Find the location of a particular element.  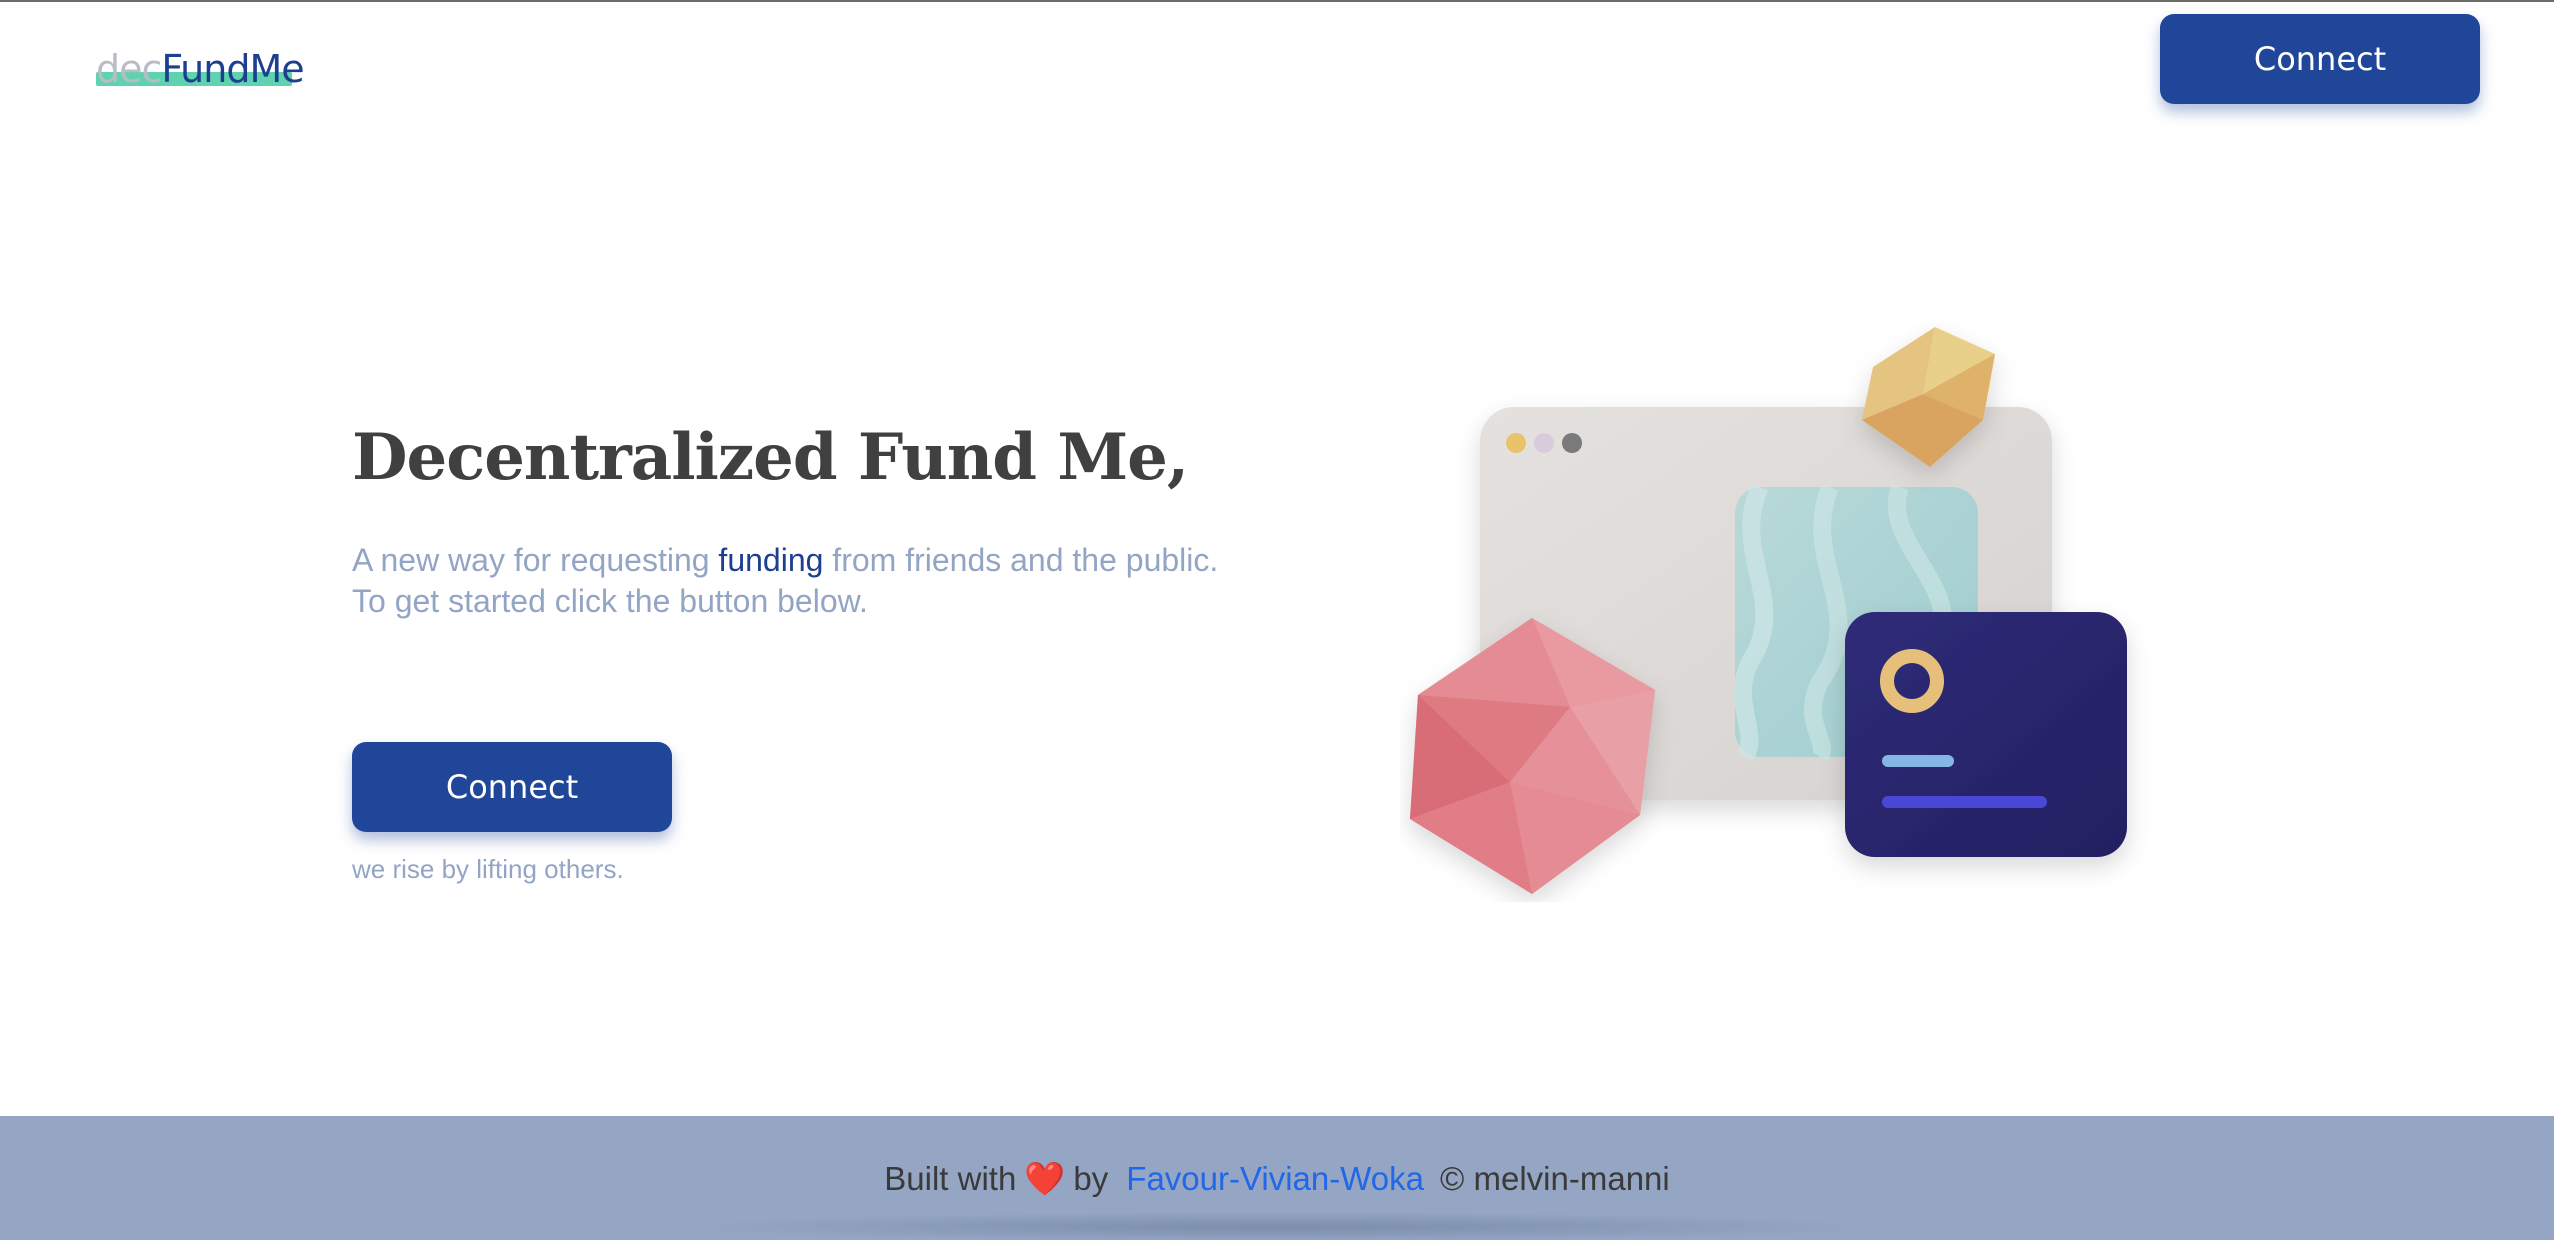

hero-subtitle-line2: To get started click the button below. is located at coordinates (610, 601).